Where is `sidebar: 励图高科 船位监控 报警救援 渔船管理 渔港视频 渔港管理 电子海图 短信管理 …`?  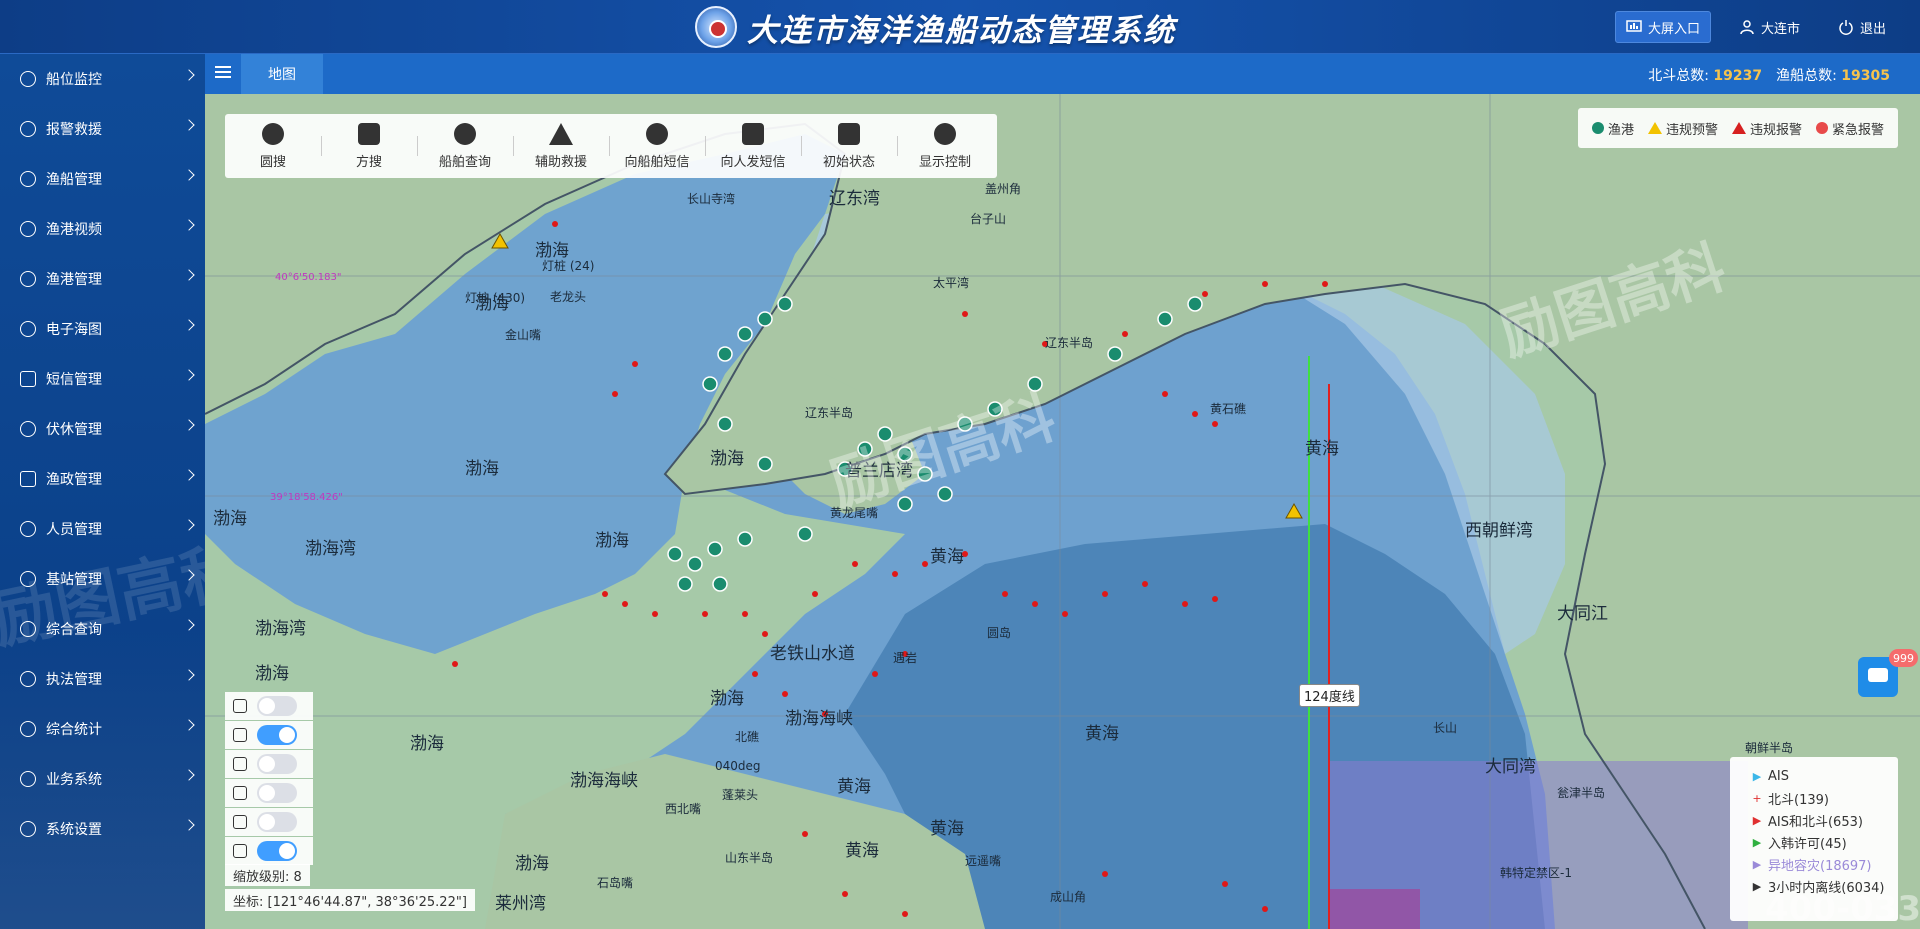 sidebar: 励图高科 船位监控 报警救援 渔船管理 渔港视频 渔港管理 电子海图 短信管理 … is located at coordinates (102, 491).